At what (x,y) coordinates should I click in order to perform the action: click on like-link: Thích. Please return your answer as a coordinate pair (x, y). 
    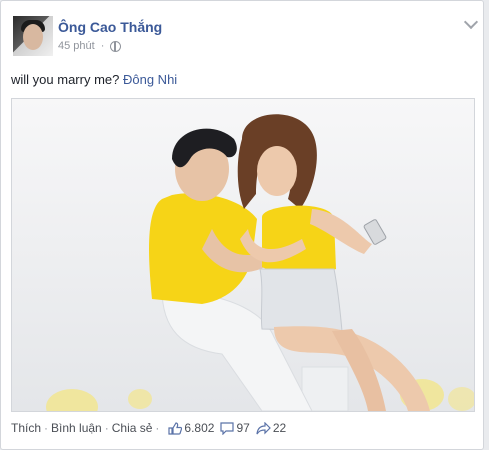
    Looking at the image, I should click on (26, 428).